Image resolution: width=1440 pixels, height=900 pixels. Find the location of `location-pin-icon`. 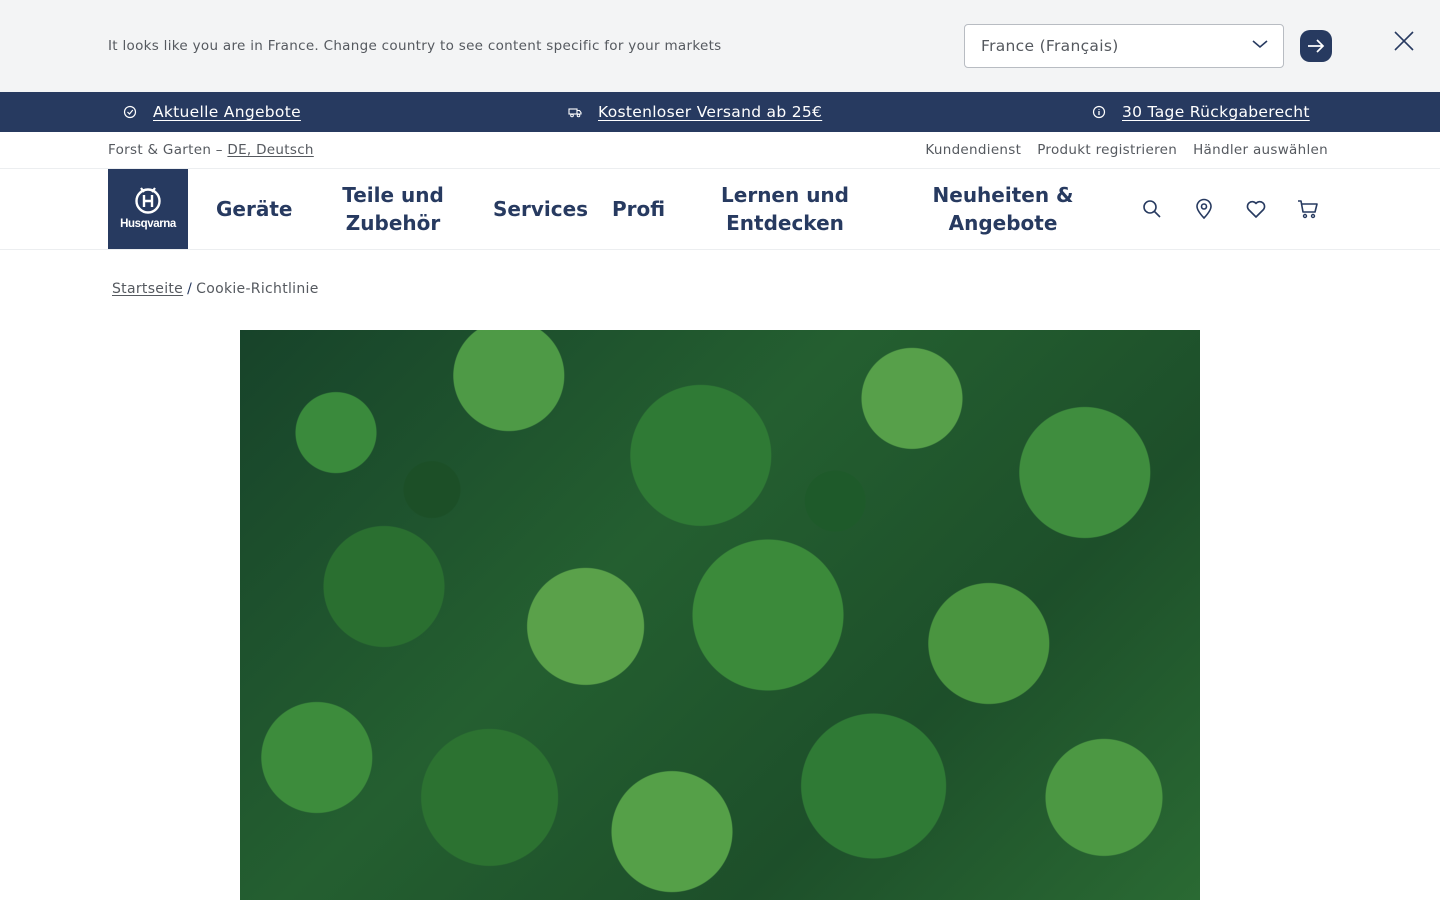

location-pin-icon is located at coordinates (1204, 209).